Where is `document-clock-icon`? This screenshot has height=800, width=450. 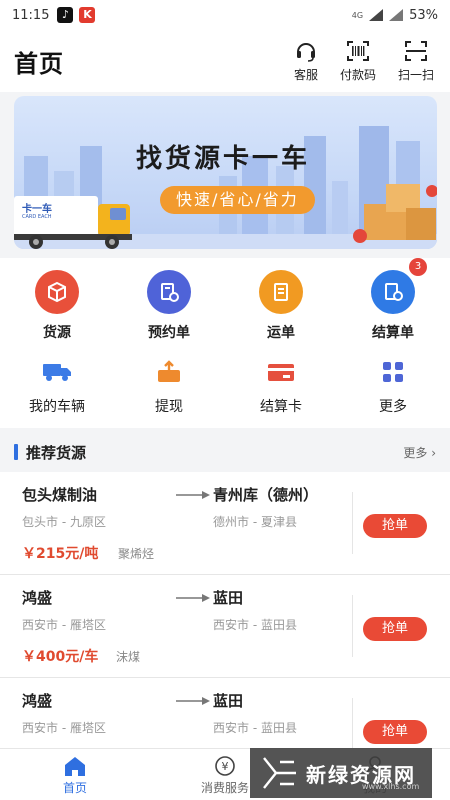
document-clock-icon is located at coordinates (169, 292).